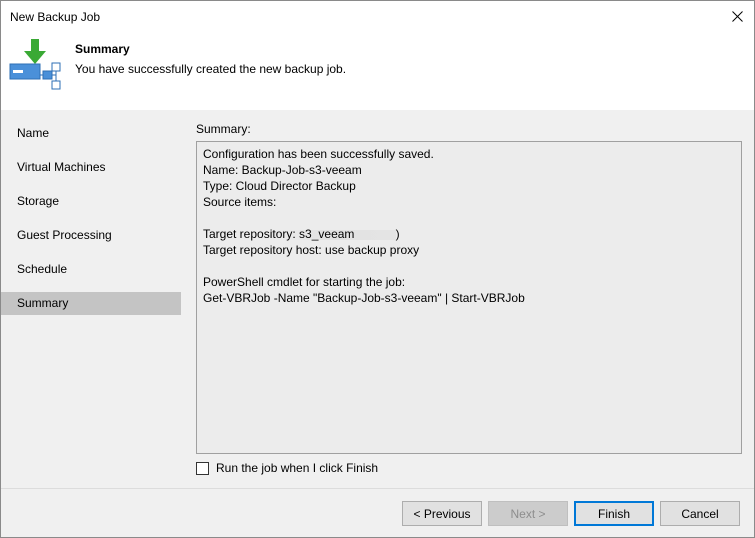 The image size is (755, 538). I want to click on run-on-finish-checkbox, so click(202, 468).